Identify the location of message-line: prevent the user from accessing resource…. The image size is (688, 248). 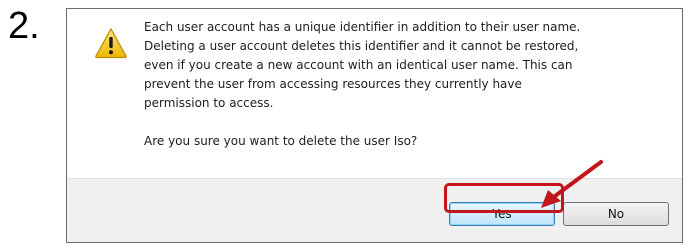
(333, 84).